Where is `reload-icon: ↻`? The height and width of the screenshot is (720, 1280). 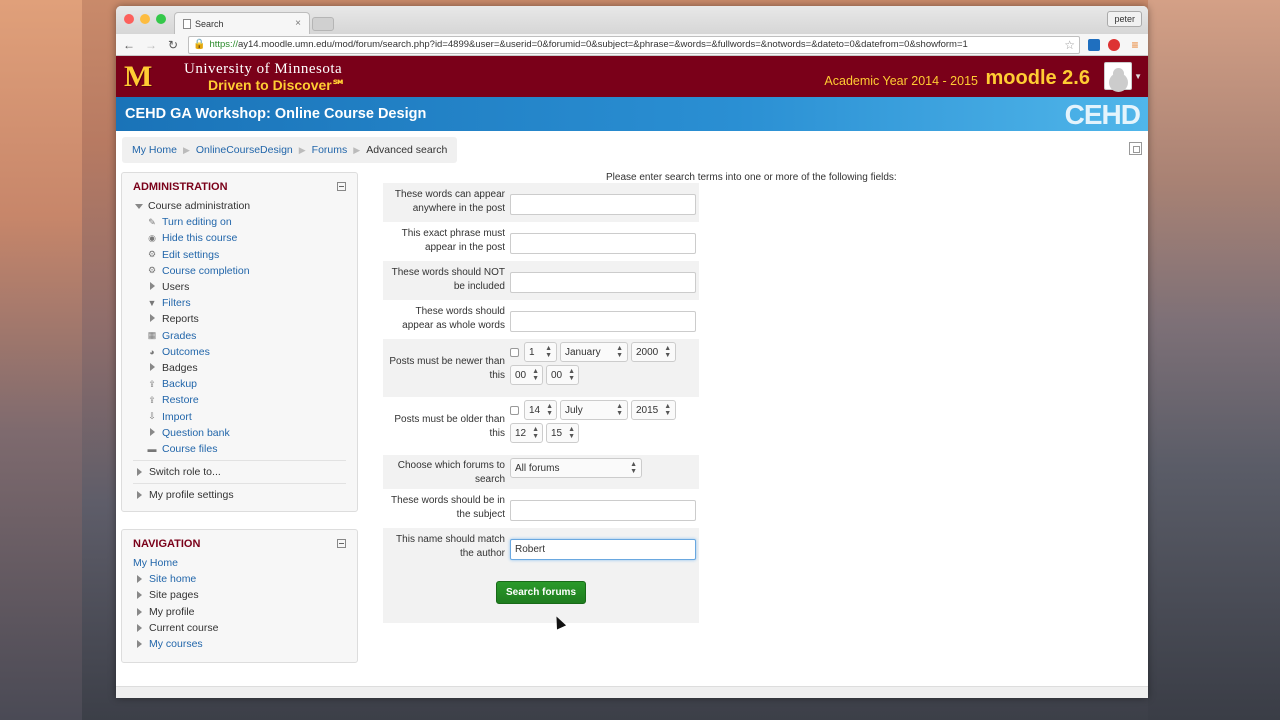 reload-icon: ↻ is located at coordinates (173, 45).